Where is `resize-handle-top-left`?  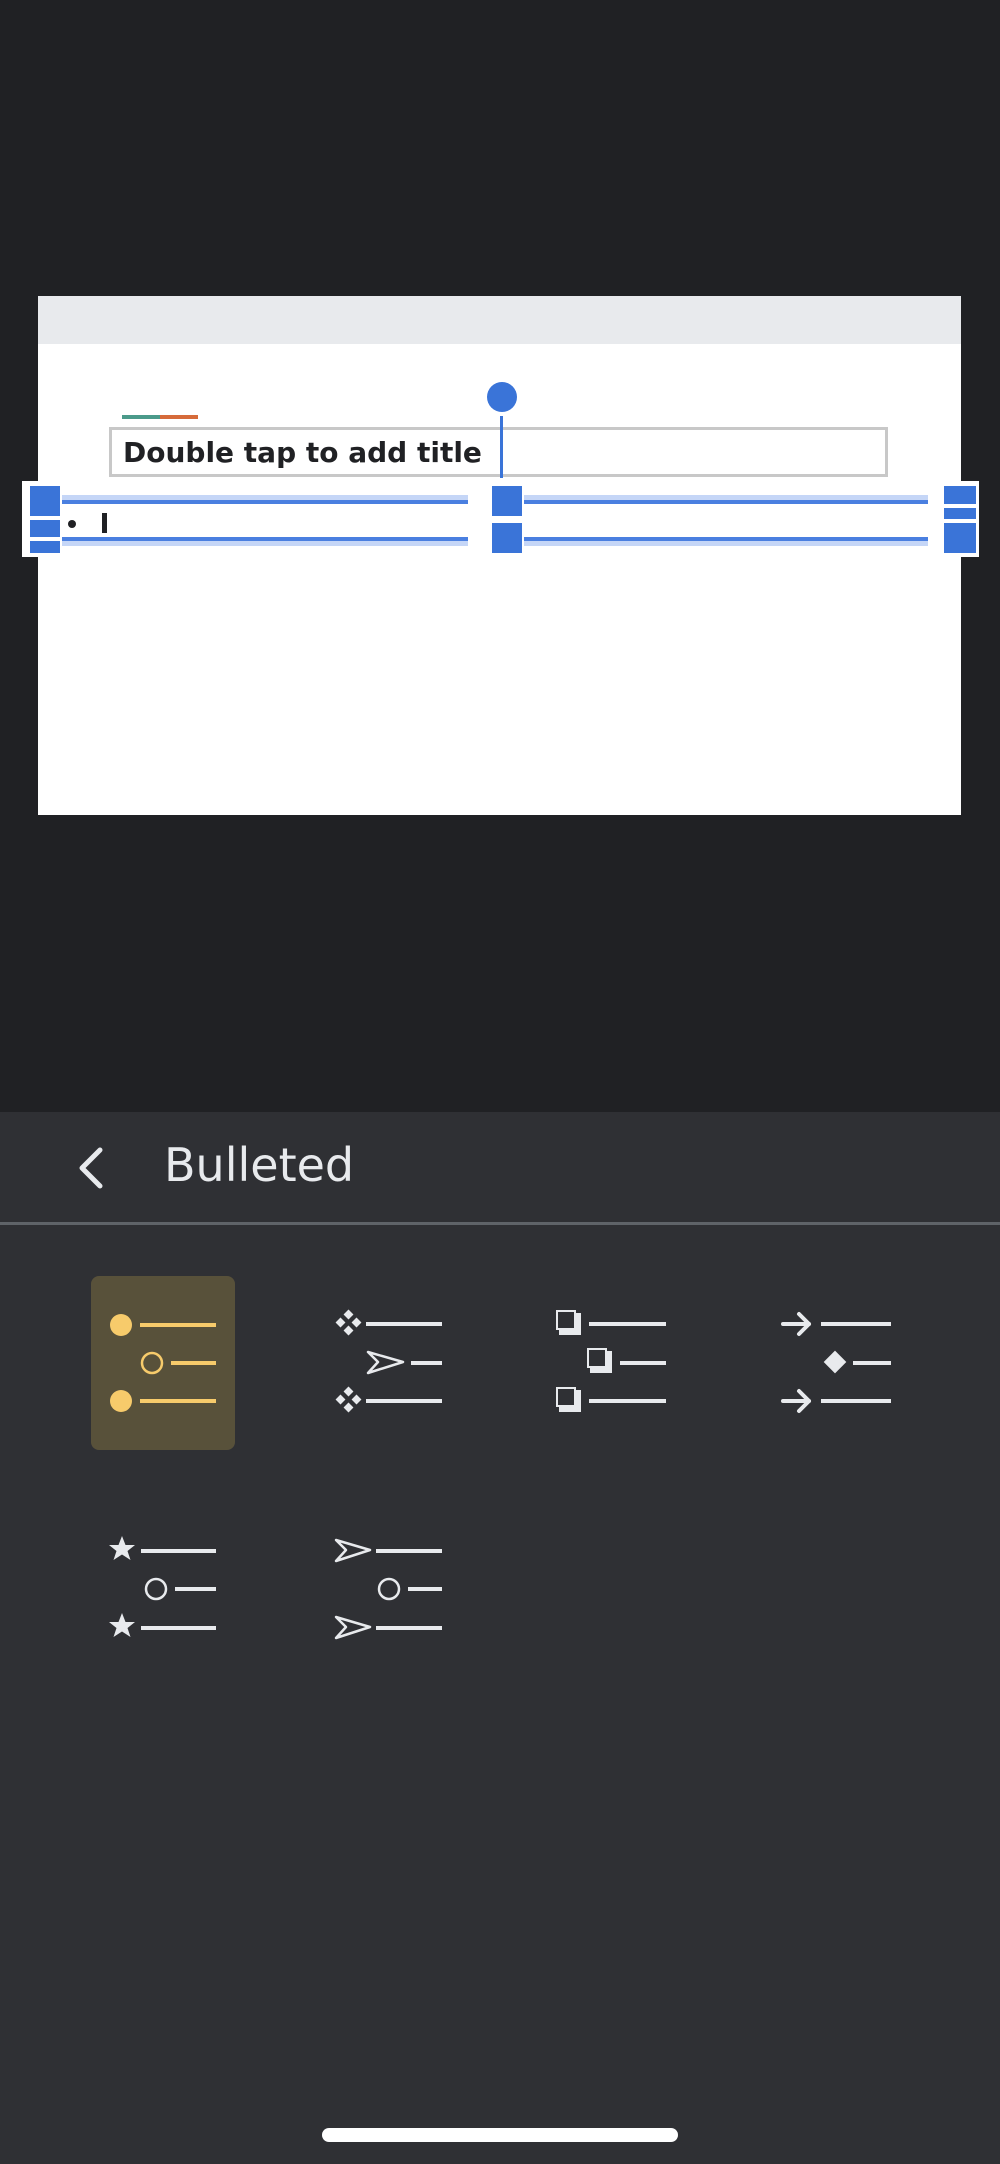 resize-handle-top-left is located at coordinates (45, 501).